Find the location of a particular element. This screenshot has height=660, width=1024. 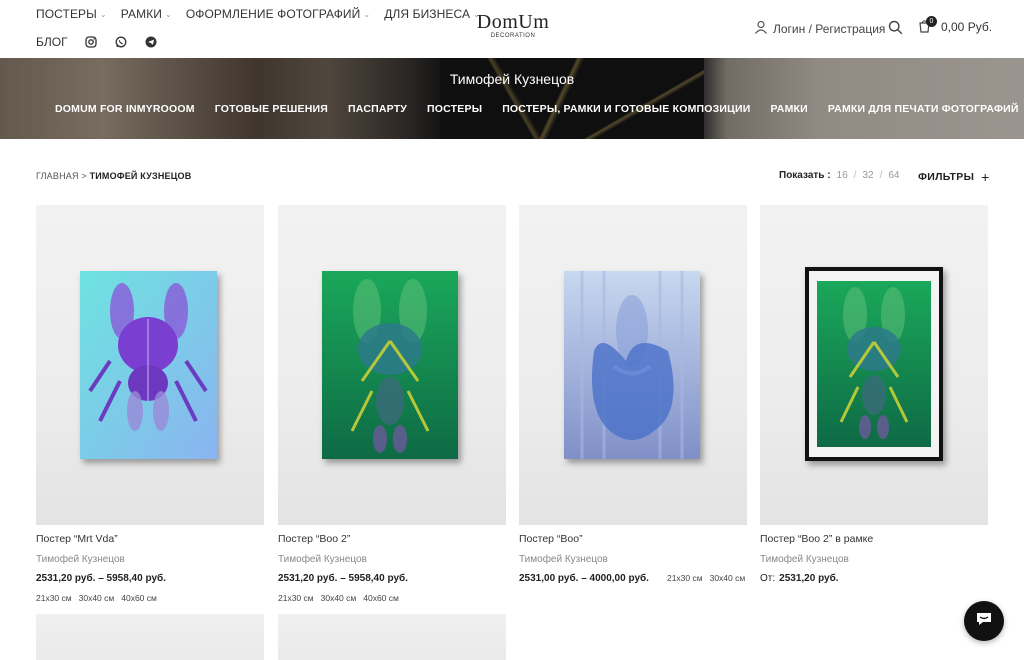

product-title: Постер “Boo 2” is located at coordinates (392, 539).